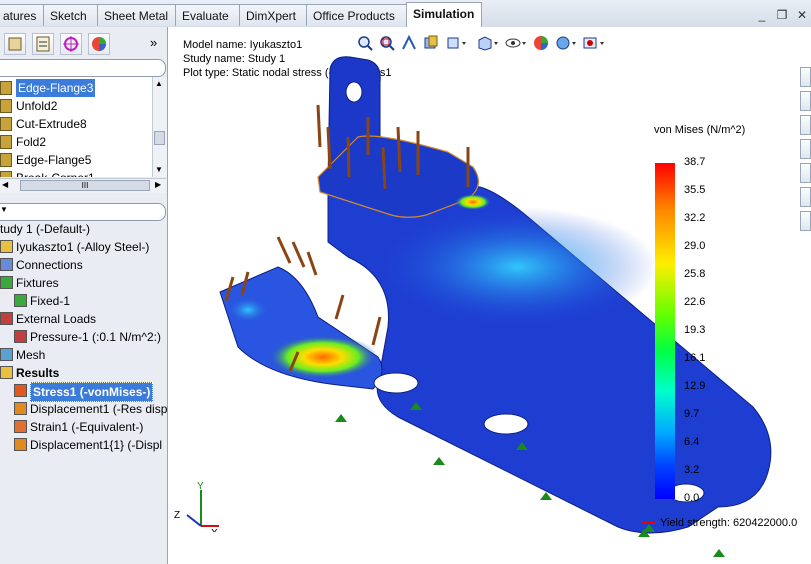 The image size is (811, 564). I want to click on scroll-thumb, so click(159, 138).